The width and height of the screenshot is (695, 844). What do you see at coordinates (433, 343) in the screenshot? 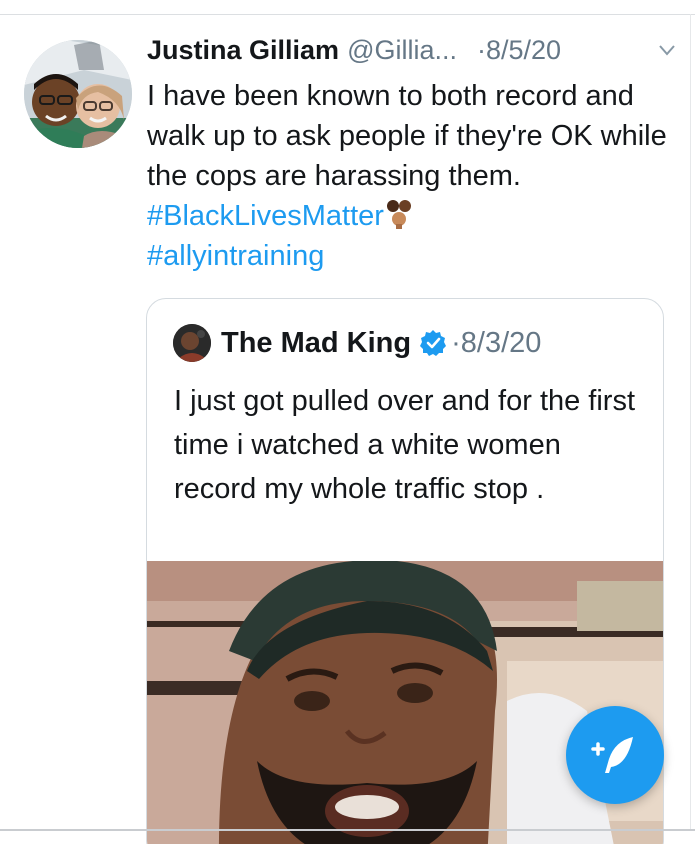
I see `verified-badge-icon` at bounding box center [433, 343].